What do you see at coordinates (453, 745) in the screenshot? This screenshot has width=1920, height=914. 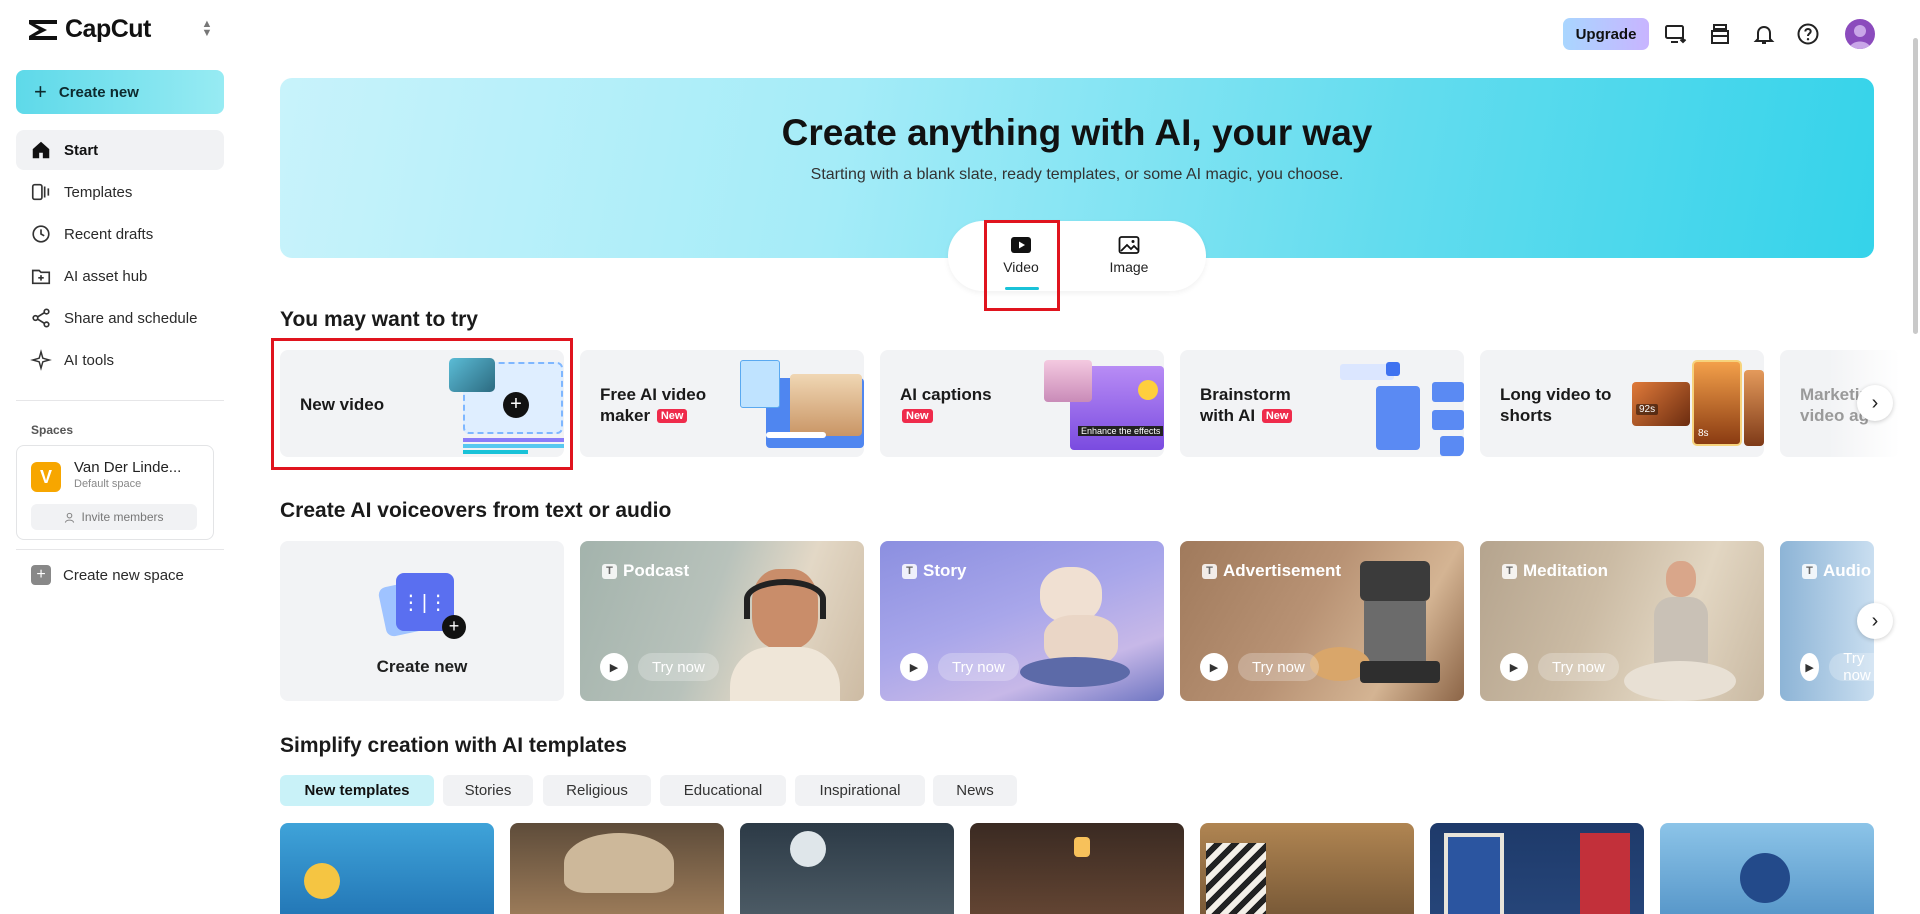 I see `section-title-templates: Simplify creation with AI templates` at bounding box center [453, 745].